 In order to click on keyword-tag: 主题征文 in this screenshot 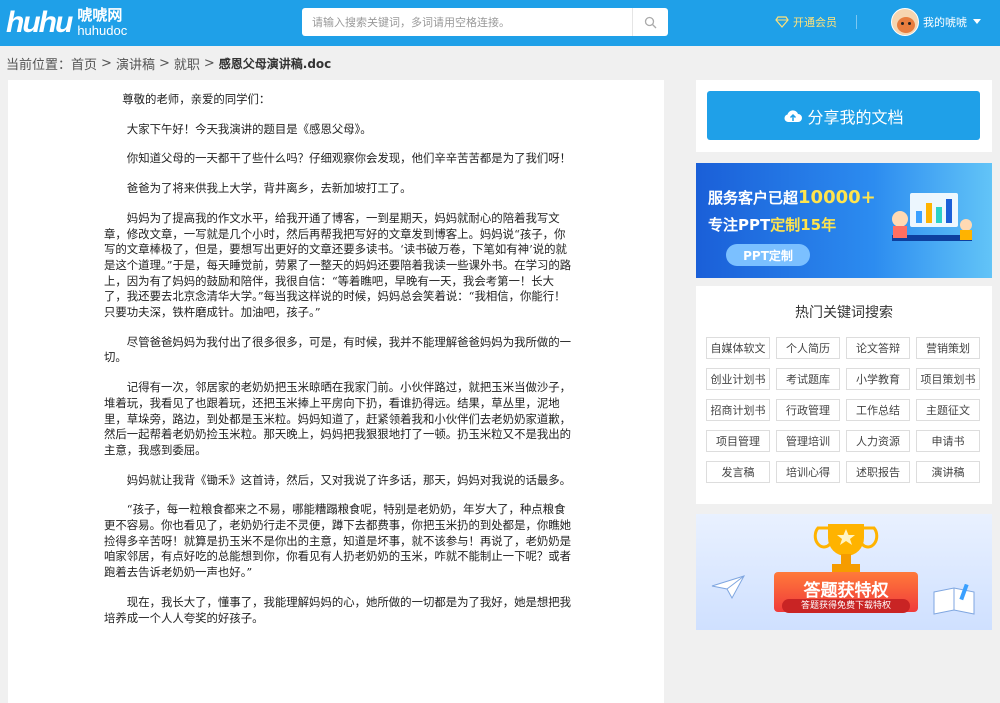, I will do `click(948, 410)`.